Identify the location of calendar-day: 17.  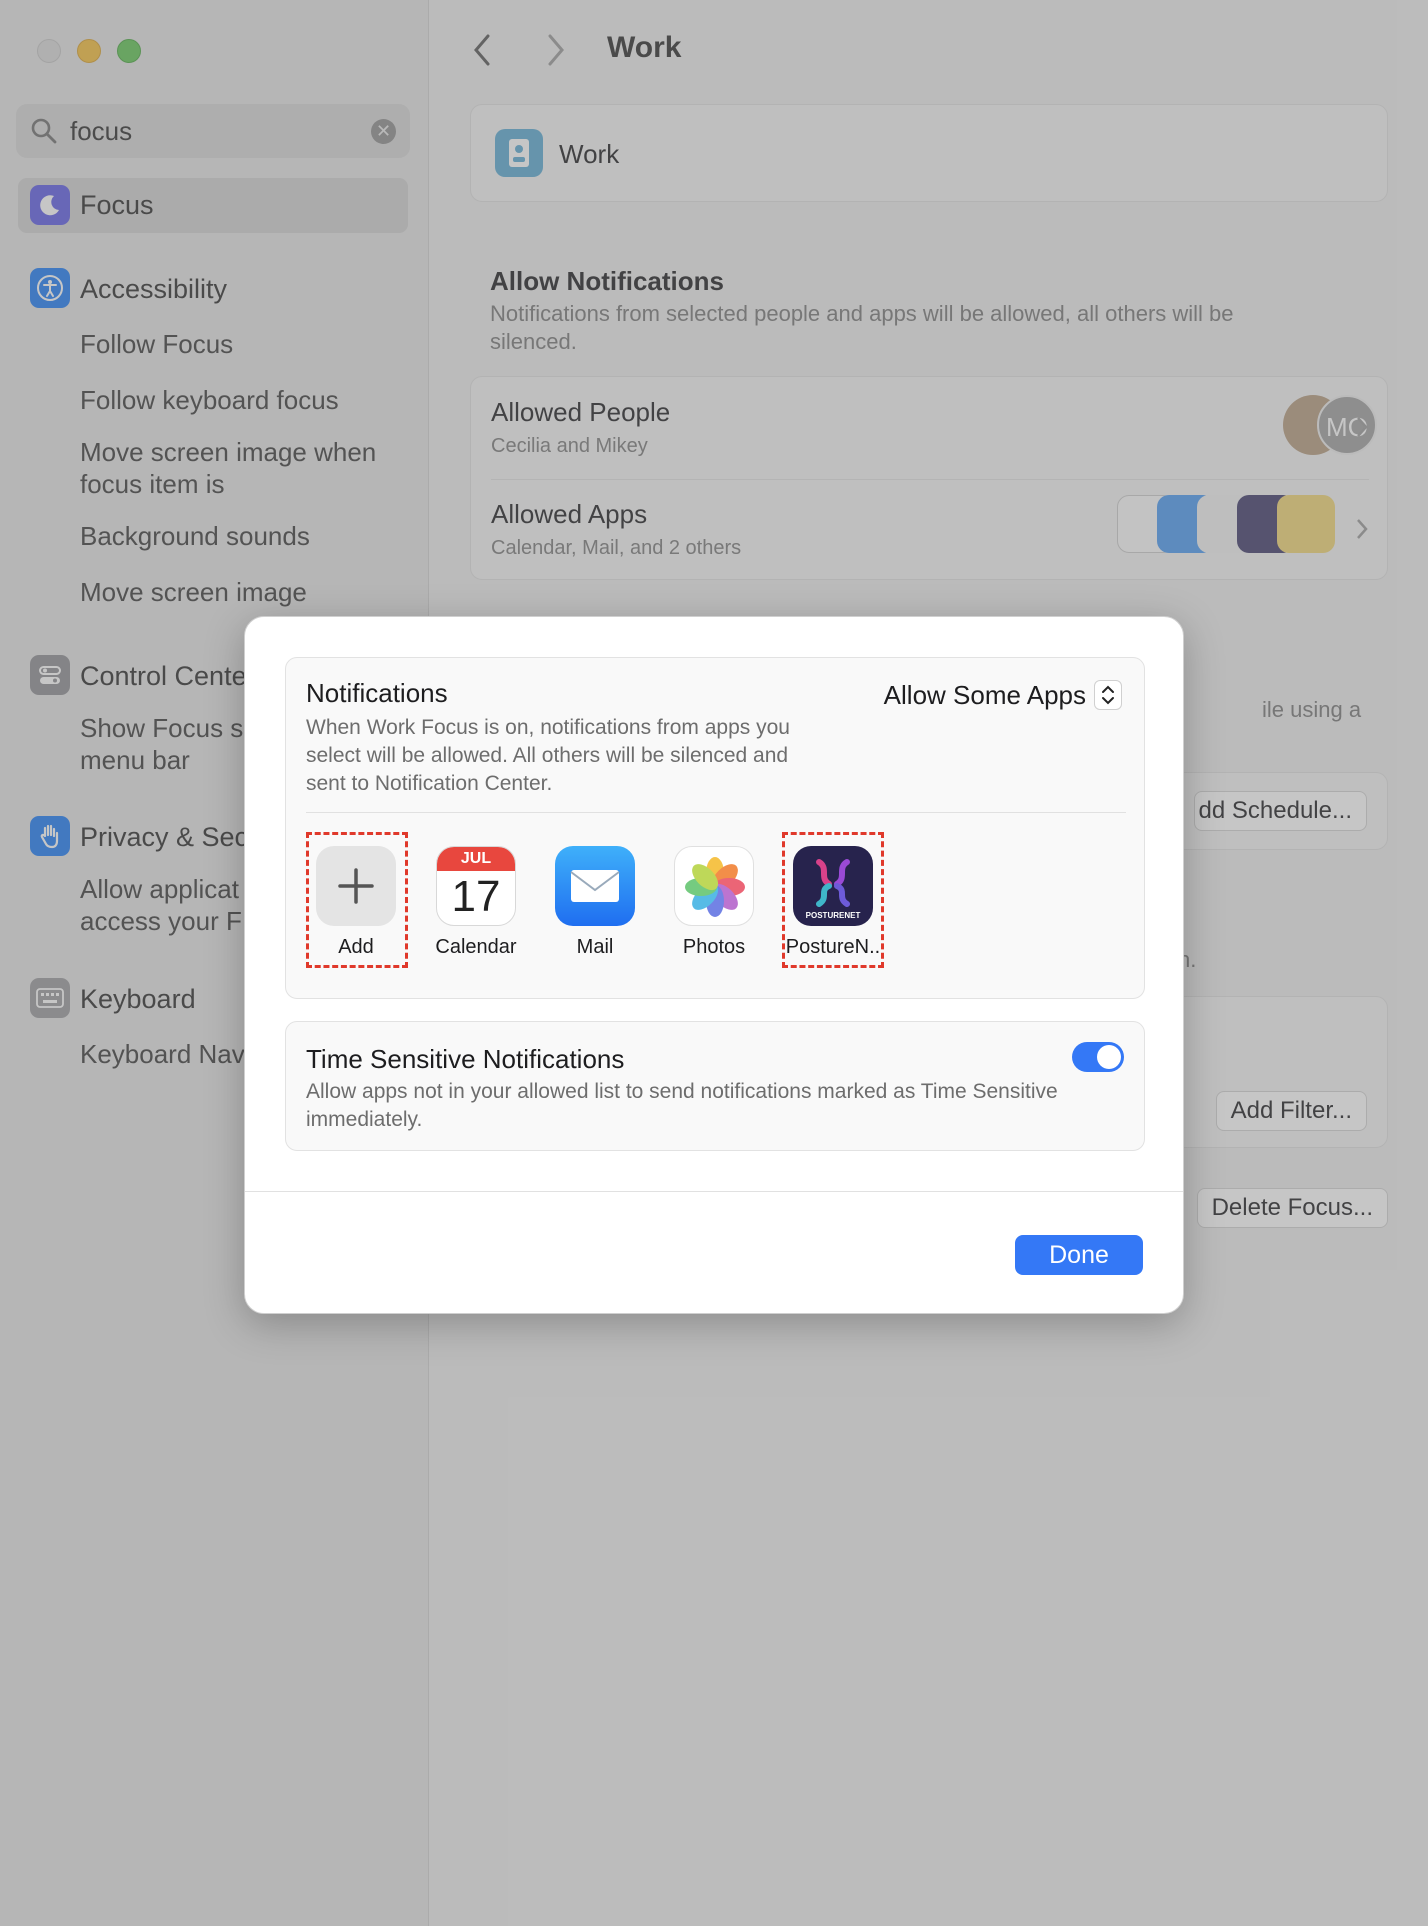
(476, 896).